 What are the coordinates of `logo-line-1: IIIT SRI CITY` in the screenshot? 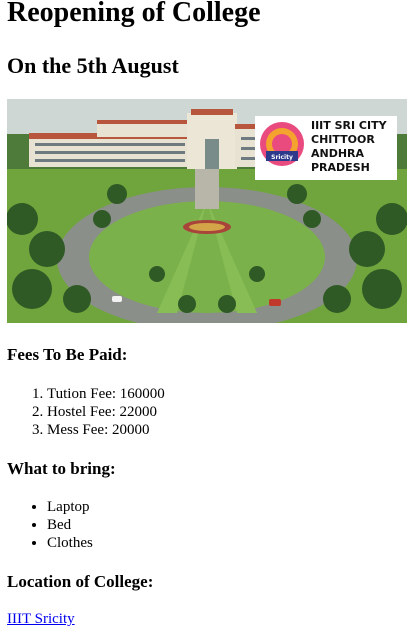 It's located at (349, 125).